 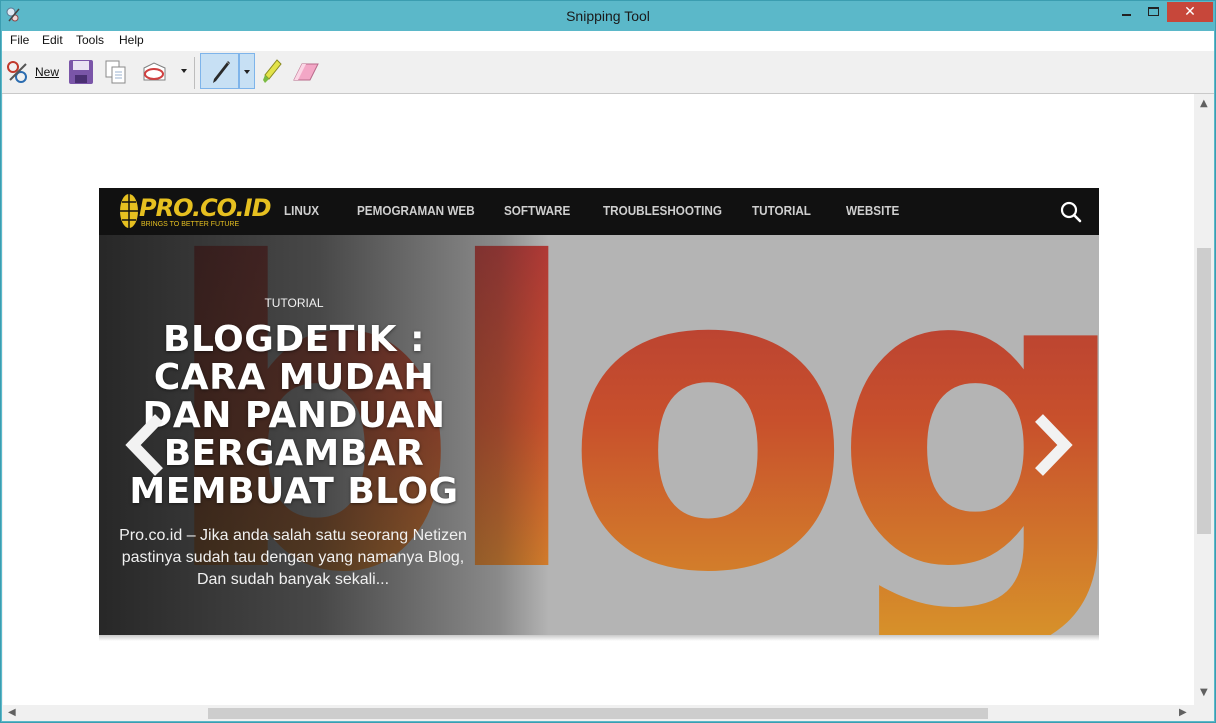 I want to click on window-title: Snipping Tool, so click(x=608, y=16).